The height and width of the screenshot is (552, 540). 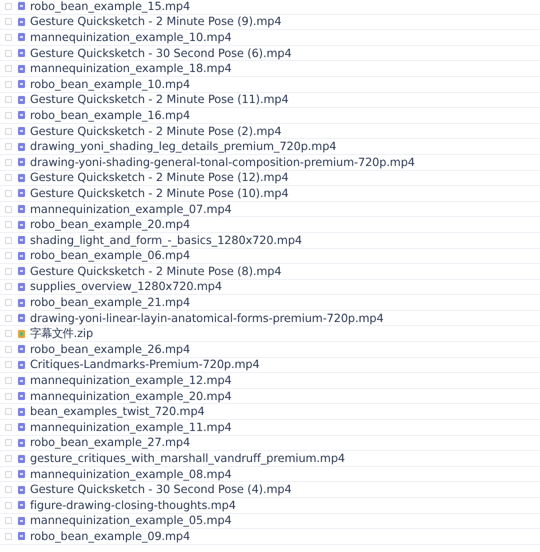 What do you see at coordinates (131, 37) in the screenshot?
I see `file-name: mannequinization_example_10.mp4` at bounding box center [131, 37].